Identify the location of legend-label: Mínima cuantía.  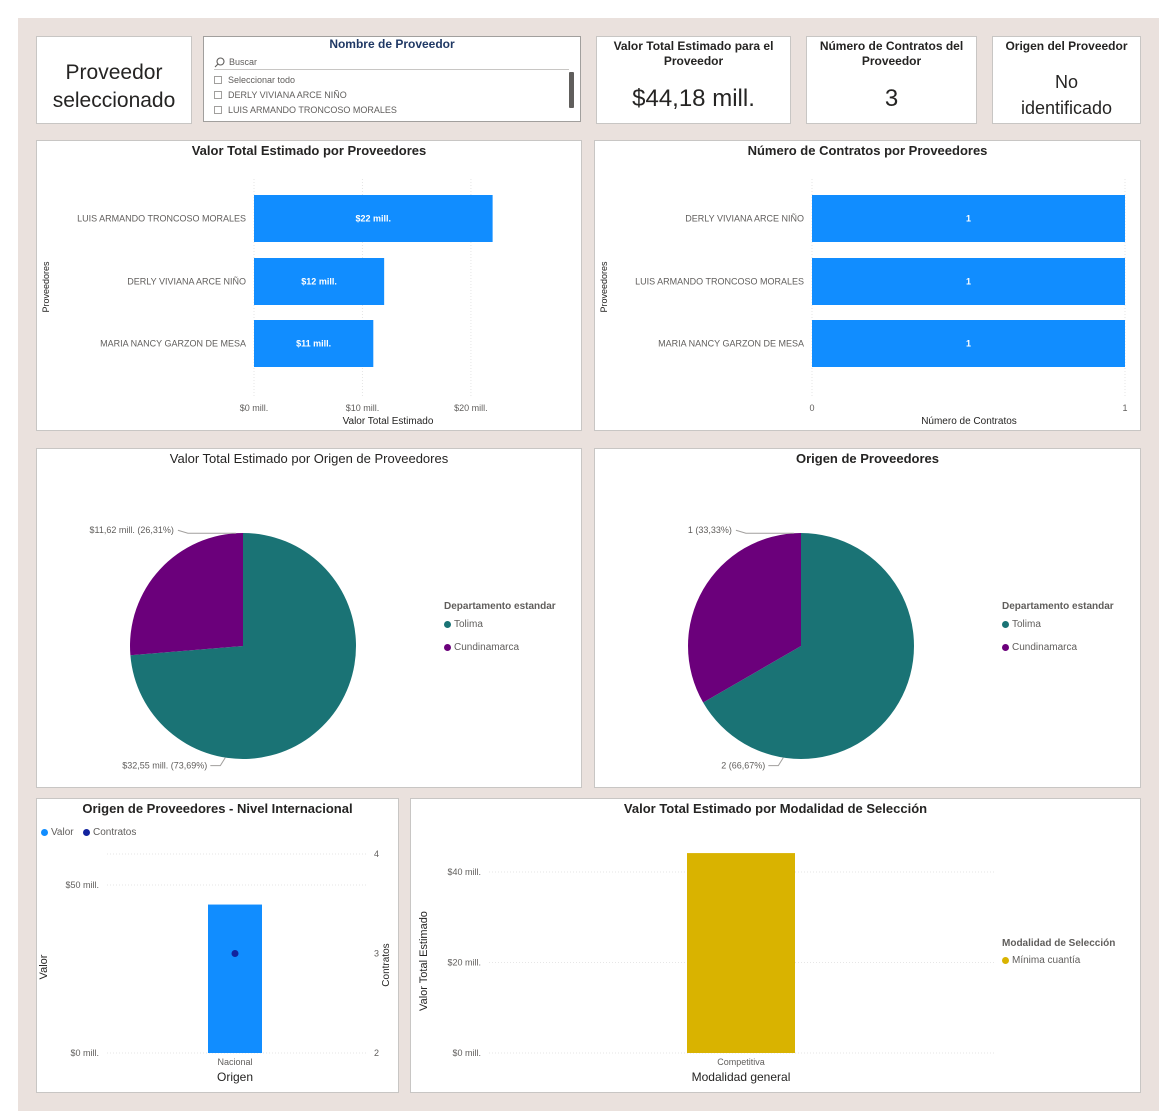
(1046, 960).